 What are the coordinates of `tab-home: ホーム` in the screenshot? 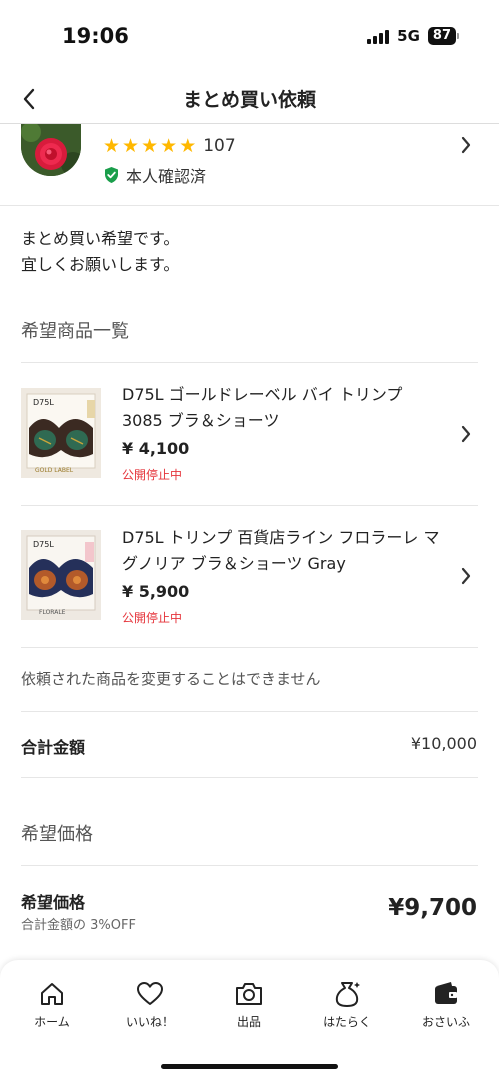 It's located at (52, 1004).